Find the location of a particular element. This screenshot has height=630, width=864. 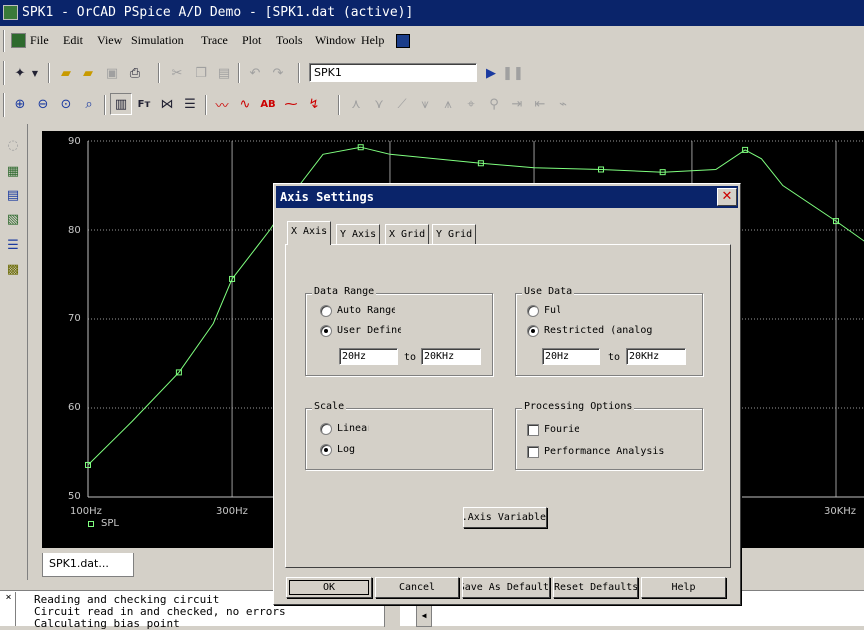

output-close-icon: × is located at coordinates (9, 609).